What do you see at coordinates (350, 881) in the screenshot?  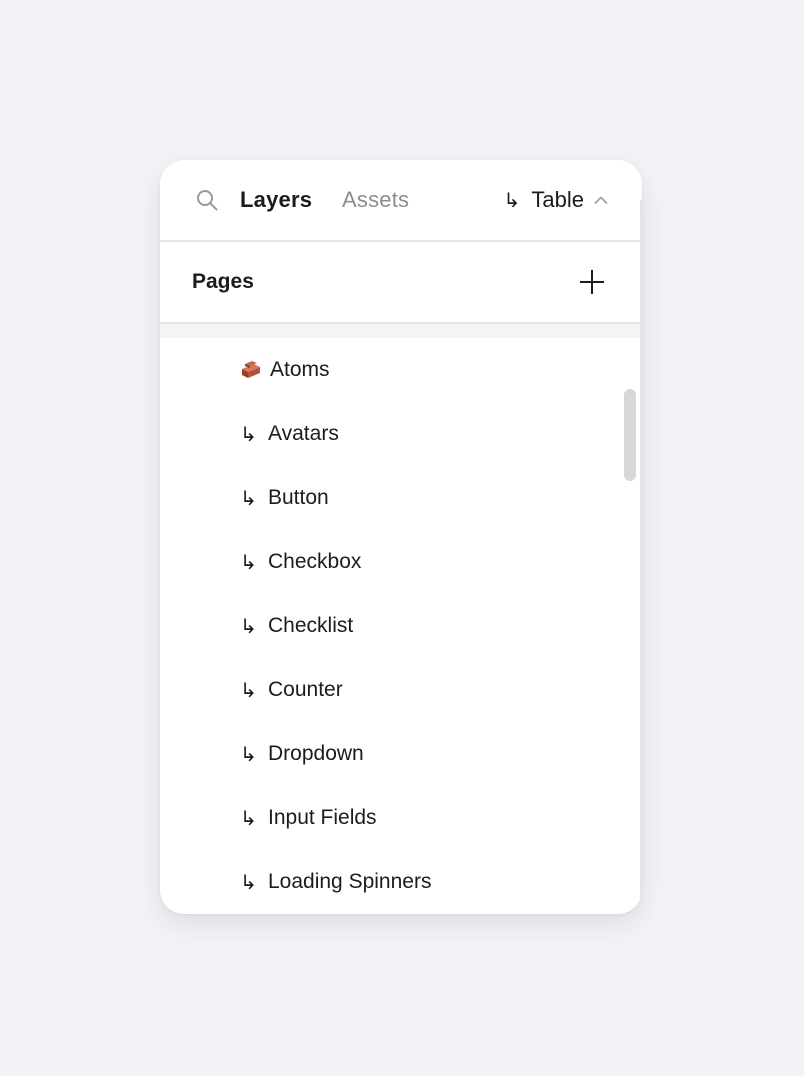 I see `page-item-label: Loading Spinners` at bounding box center [350, 881].